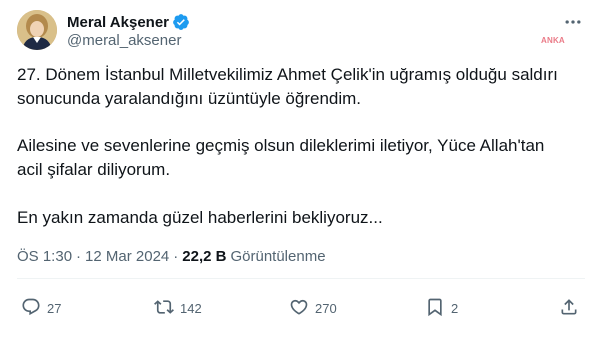  I want to click on more-icon, so click(573, 22).